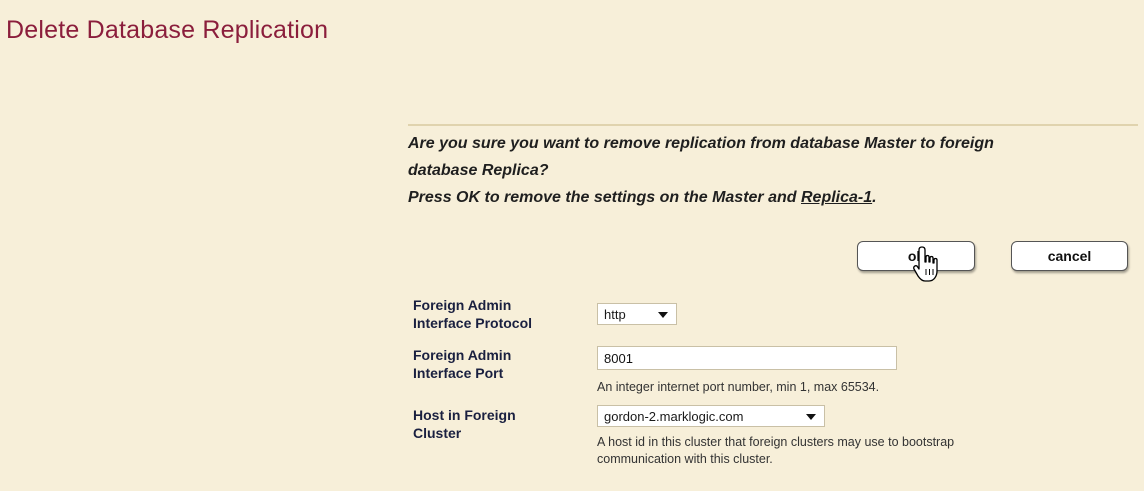 The width and height of the screenshot is (1144, 491). What do you see at coordinates (464, 424) in the screenshot?
I see `host-label: Host in Foreign Cluster` at bounding box center [464, 424].